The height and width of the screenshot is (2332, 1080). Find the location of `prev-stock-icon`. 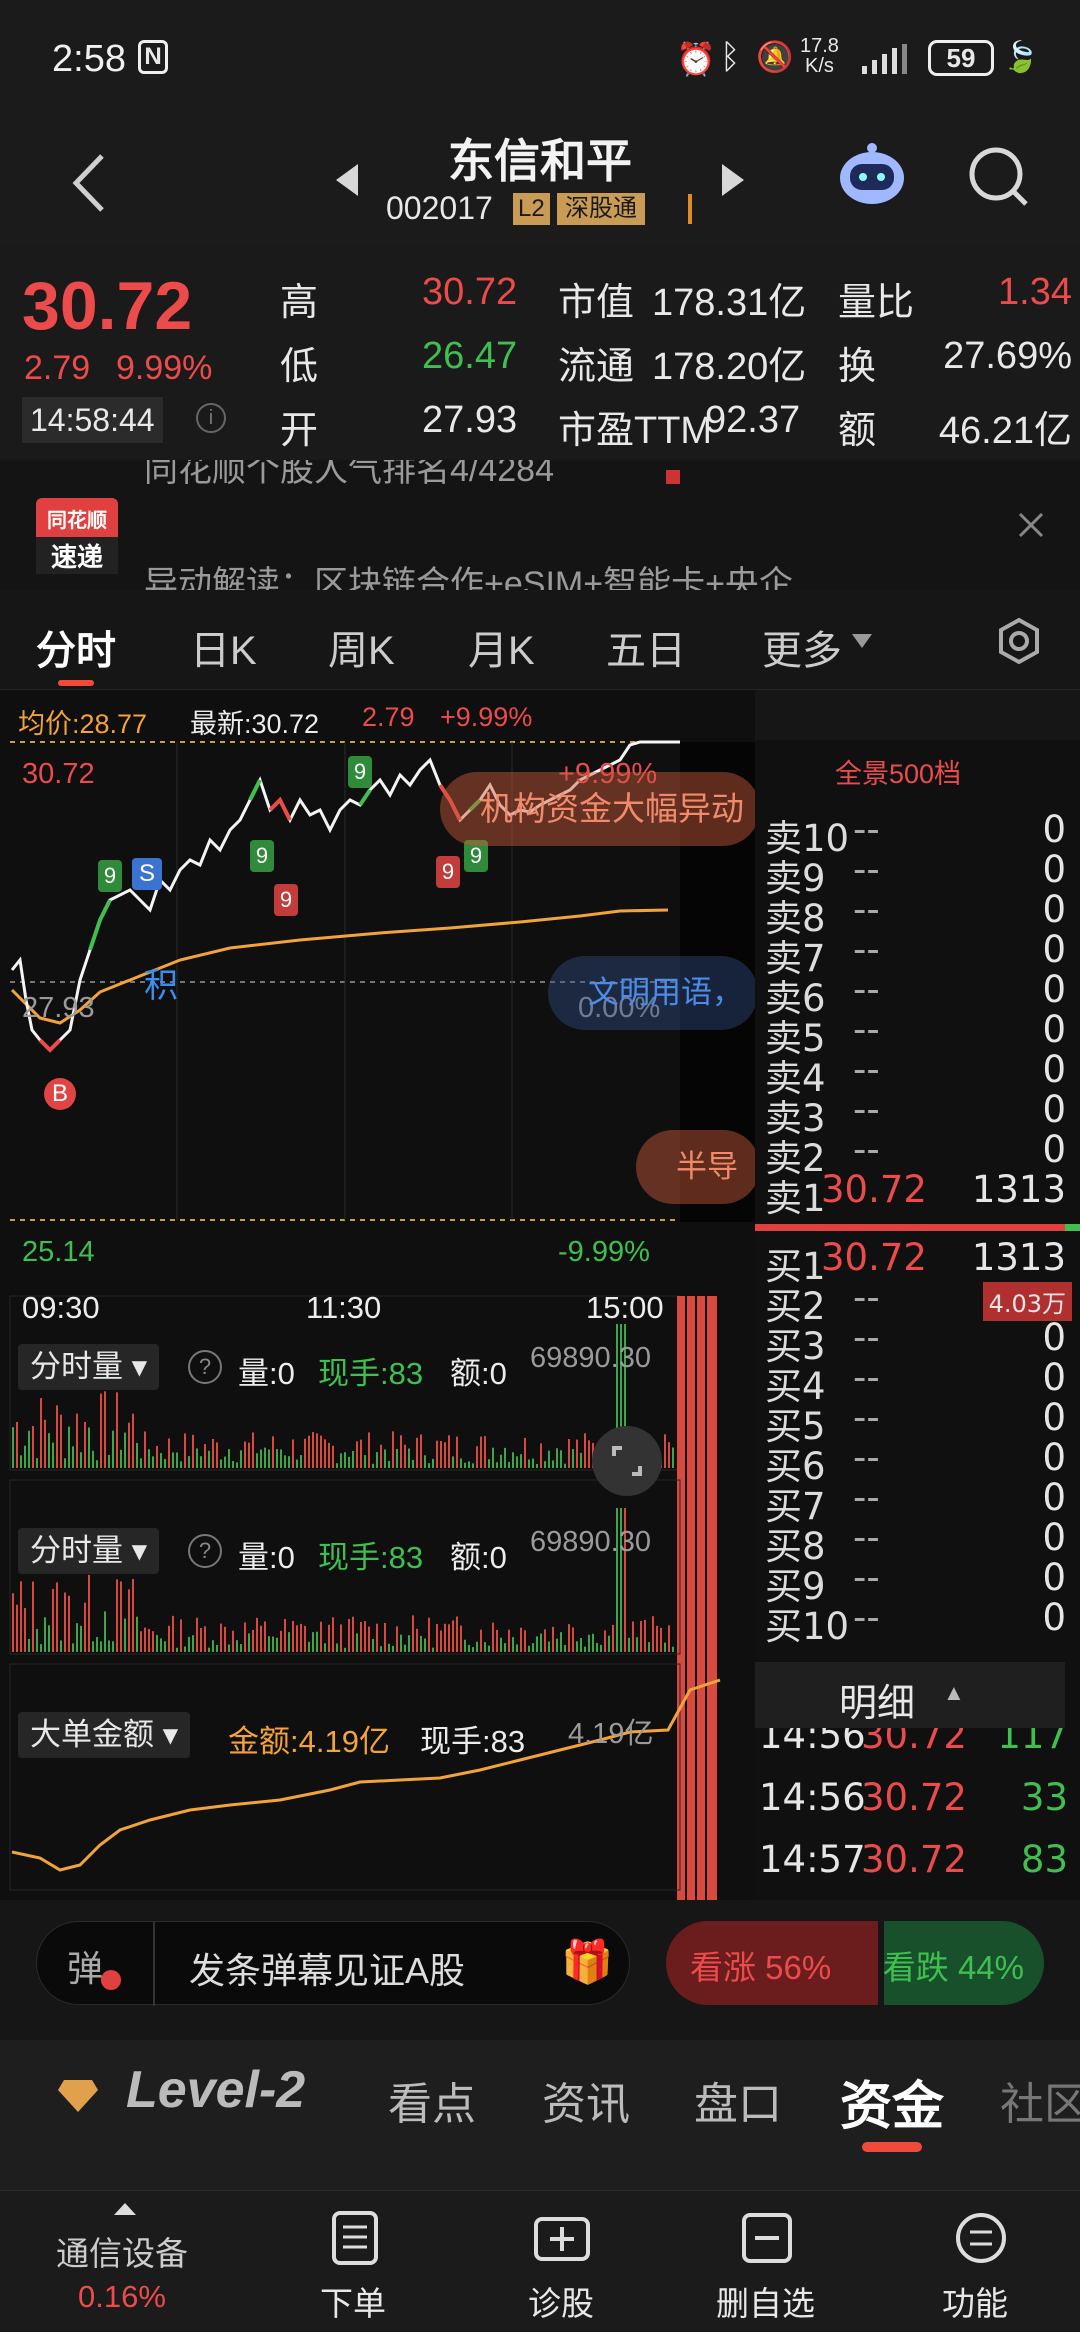

prev-stock-icon is located at coordinates (347, 180).